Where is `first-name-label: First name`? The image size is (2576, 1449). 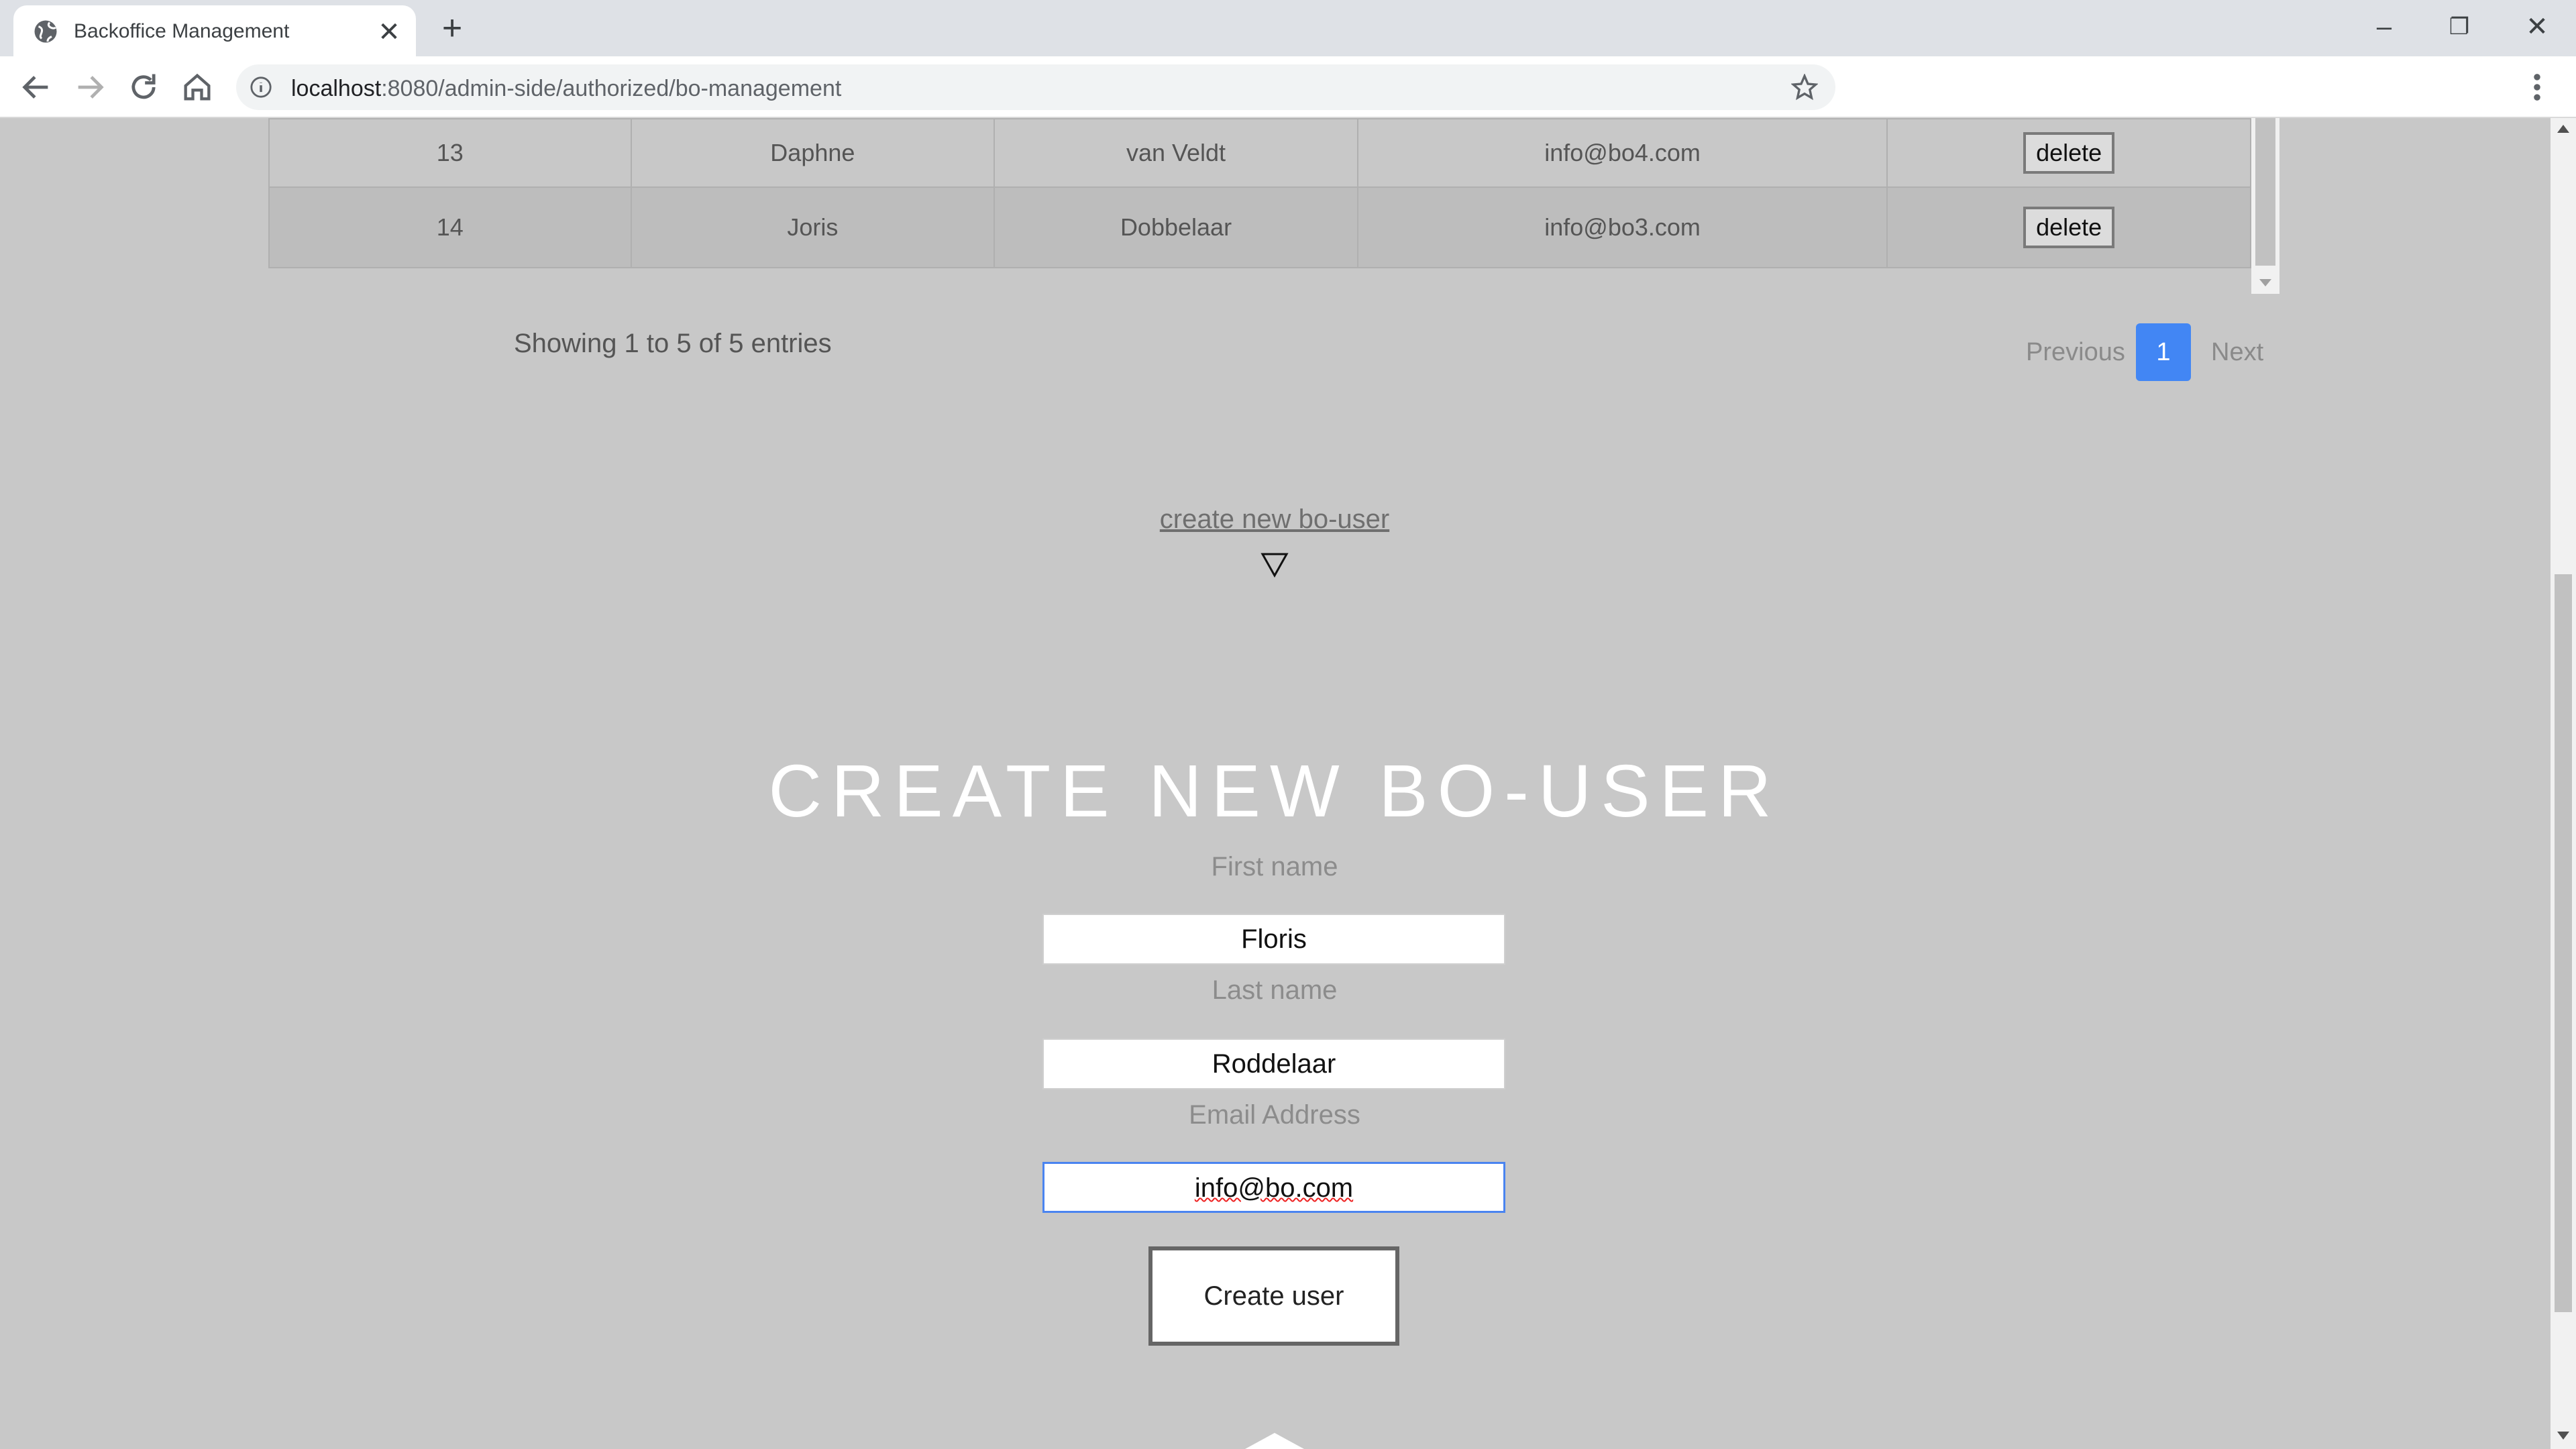 first-name-label: First name is located at coordinates (1274, 866).